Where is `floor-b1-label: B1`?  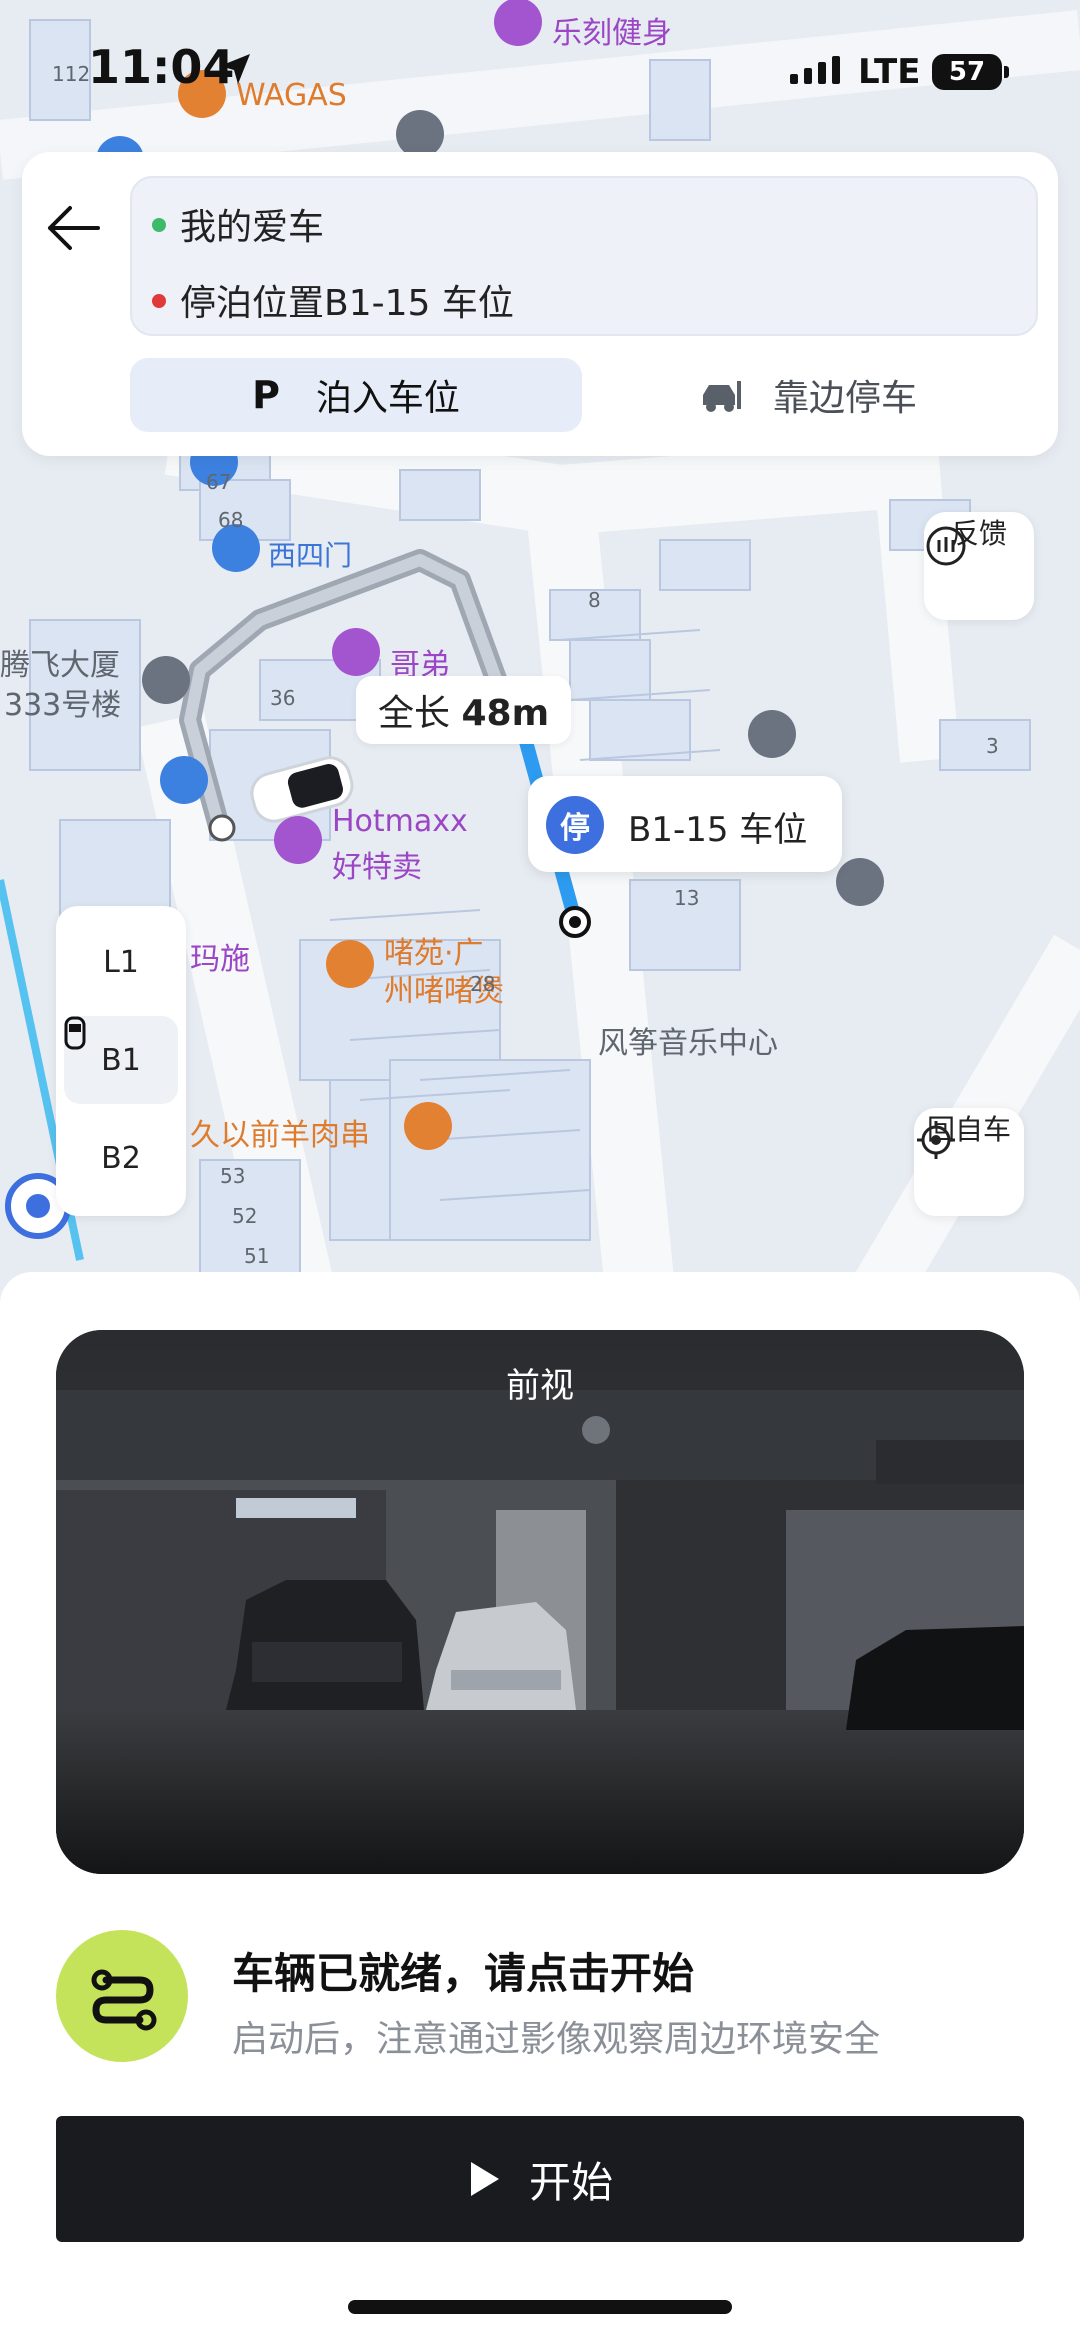 floor-b1-label: B1 is located at coordinates (121, 1060).